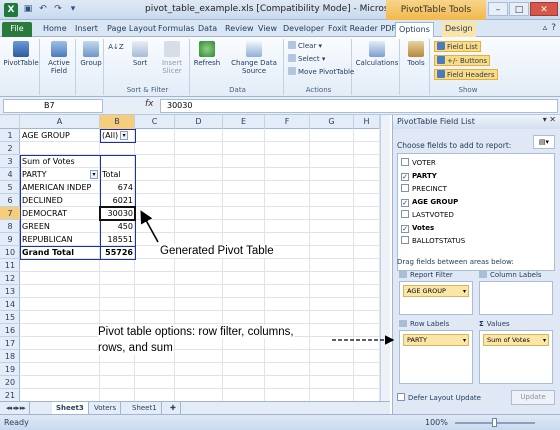 The image size is (560, 430). I want to click on name-box: B7, so click(53, 106).